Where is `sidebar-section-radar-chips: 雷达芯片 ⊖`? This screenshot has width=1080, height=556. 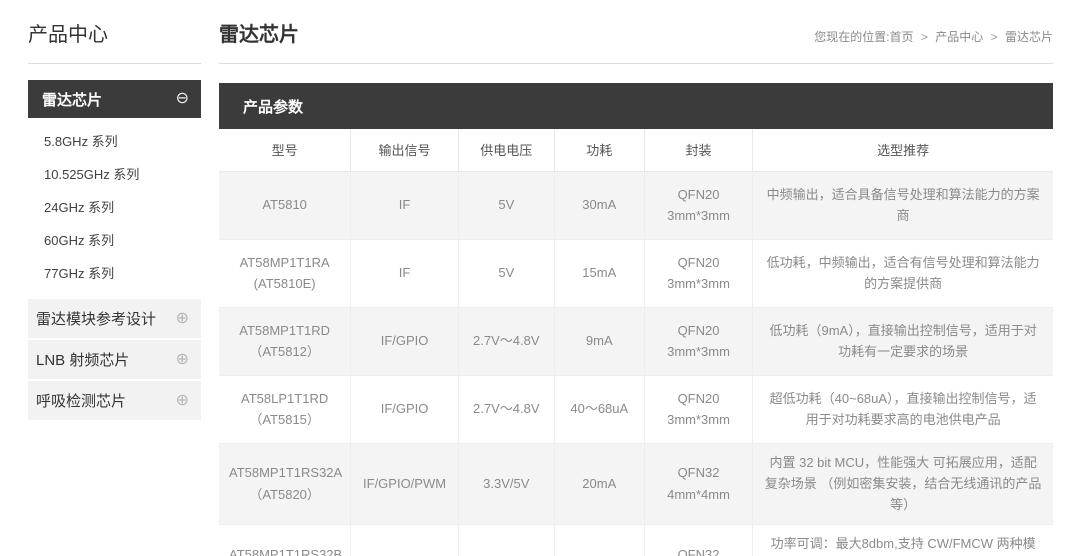
sidebar-section-radar-chips: 雷达芯片 ⊖ is located at coordinates (114, 99).